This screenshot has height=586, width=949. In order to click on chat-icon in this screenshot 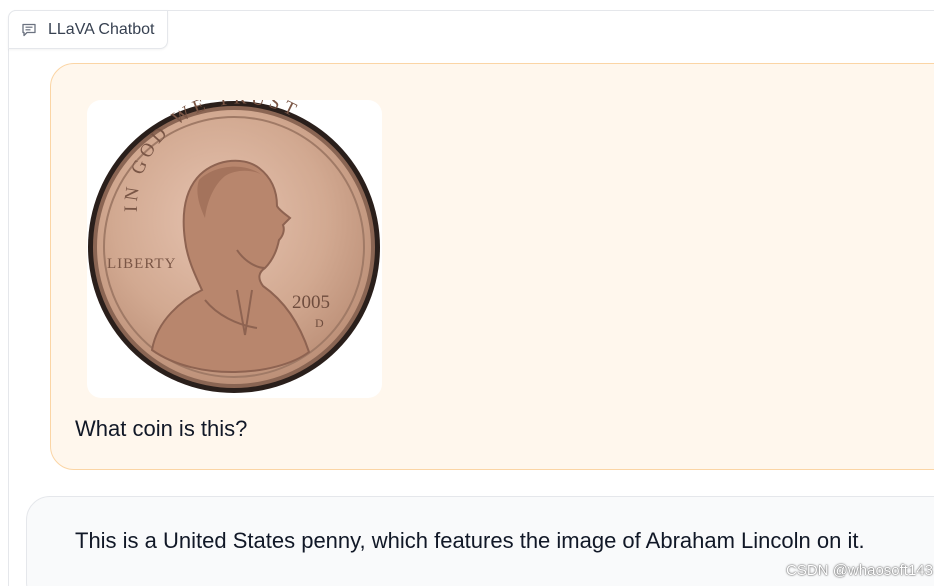, I will do `click(29, 30)`.